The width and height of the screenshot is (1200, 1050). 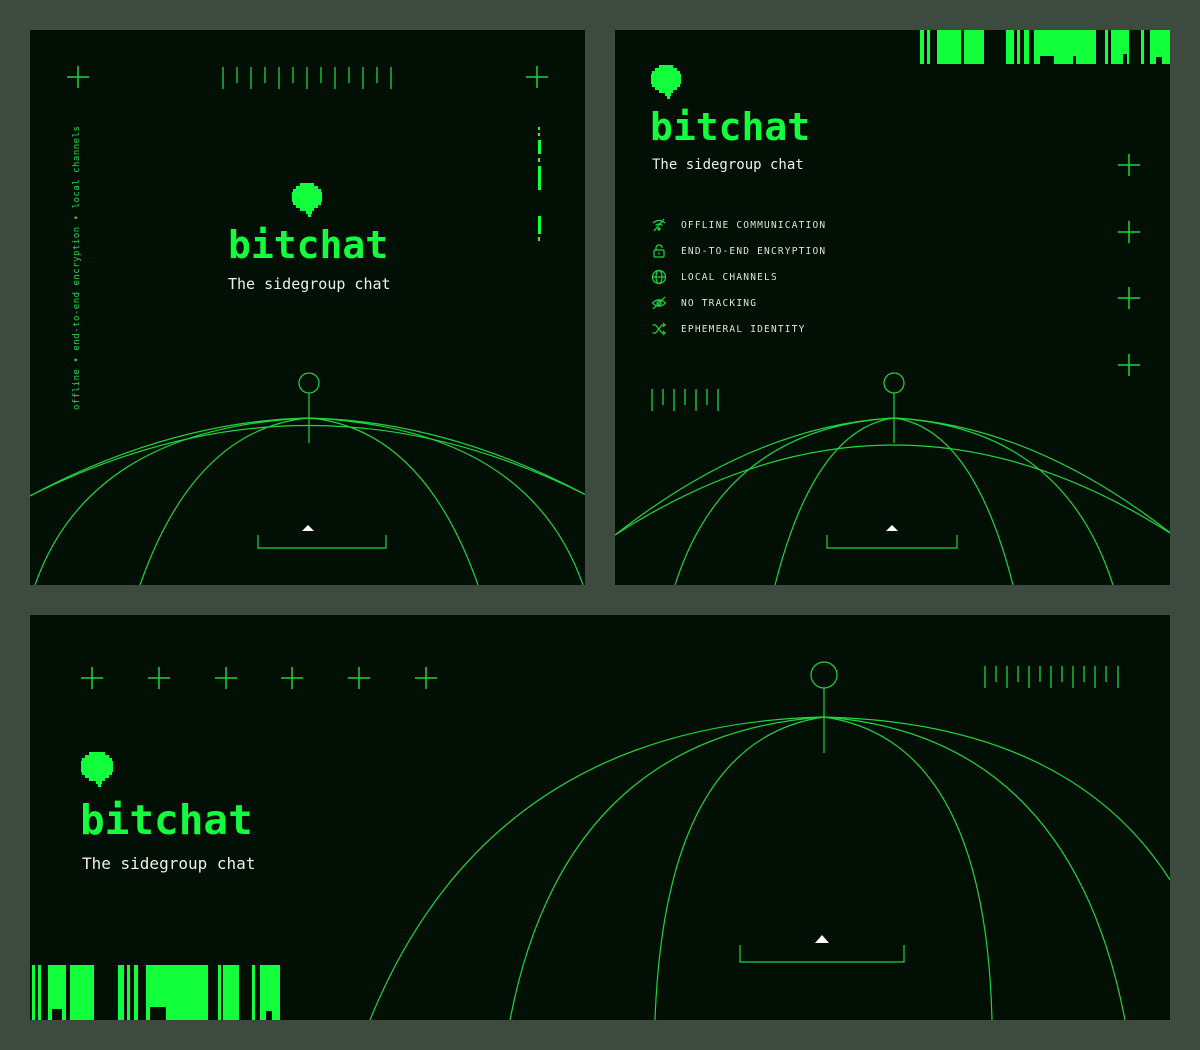 What do you see at coordinates (719, 303) in the screenshot?
I see `feature-label: NO TRACKING` at bounding box center [719, 303].